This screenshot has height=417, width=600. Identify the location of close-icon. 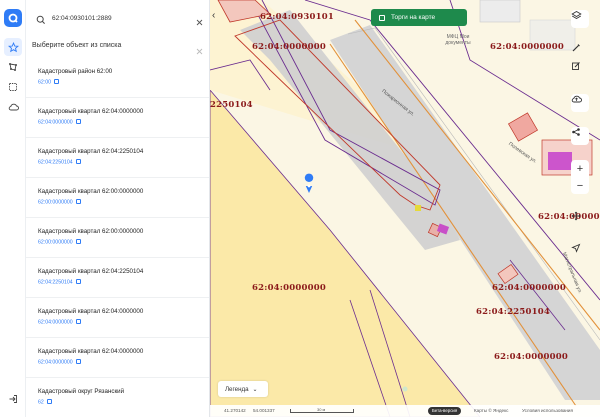
(199, 22).